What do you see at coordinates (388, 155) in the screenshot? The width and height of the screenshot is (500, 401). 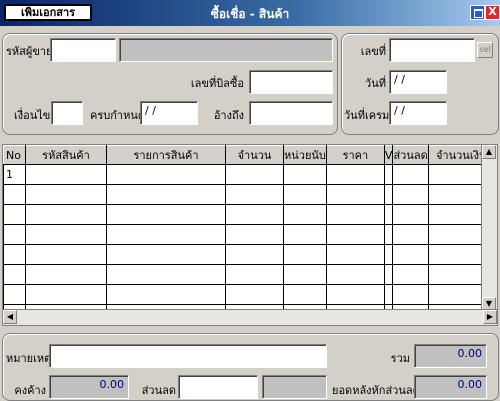 I see `col-vat: V` at bounding box center [388, 155].